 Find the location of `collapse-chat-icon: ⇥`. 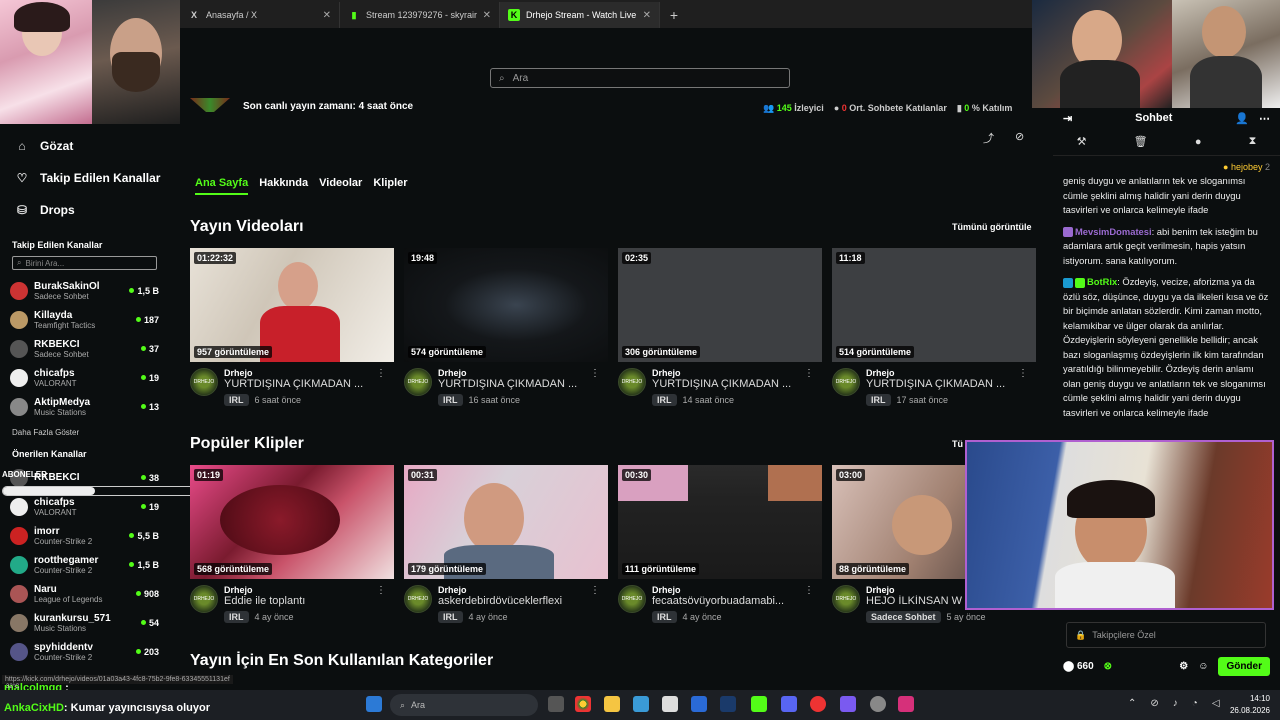

collapse-chat-icon: ⇥ is located at coordinates (1067, 118).